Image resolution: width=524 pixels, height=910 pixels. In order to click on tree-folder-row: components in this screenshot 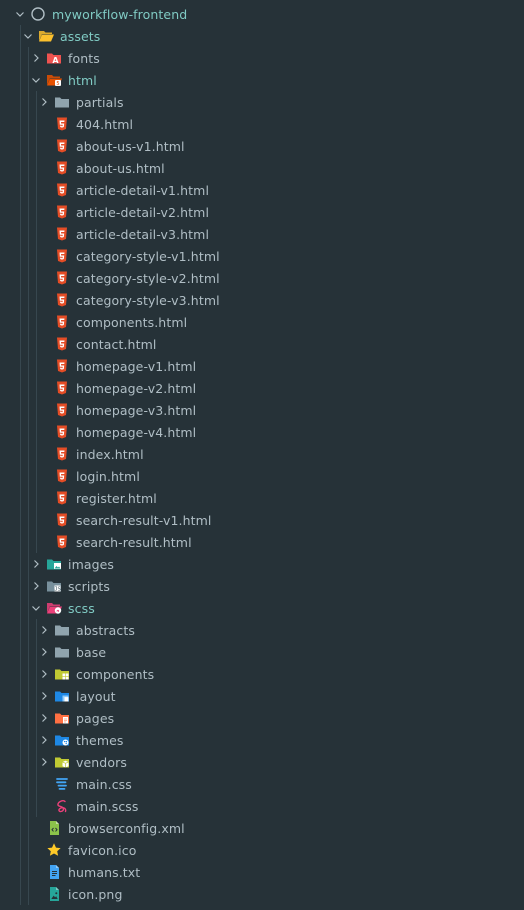, I will do `click(262, 674)`.